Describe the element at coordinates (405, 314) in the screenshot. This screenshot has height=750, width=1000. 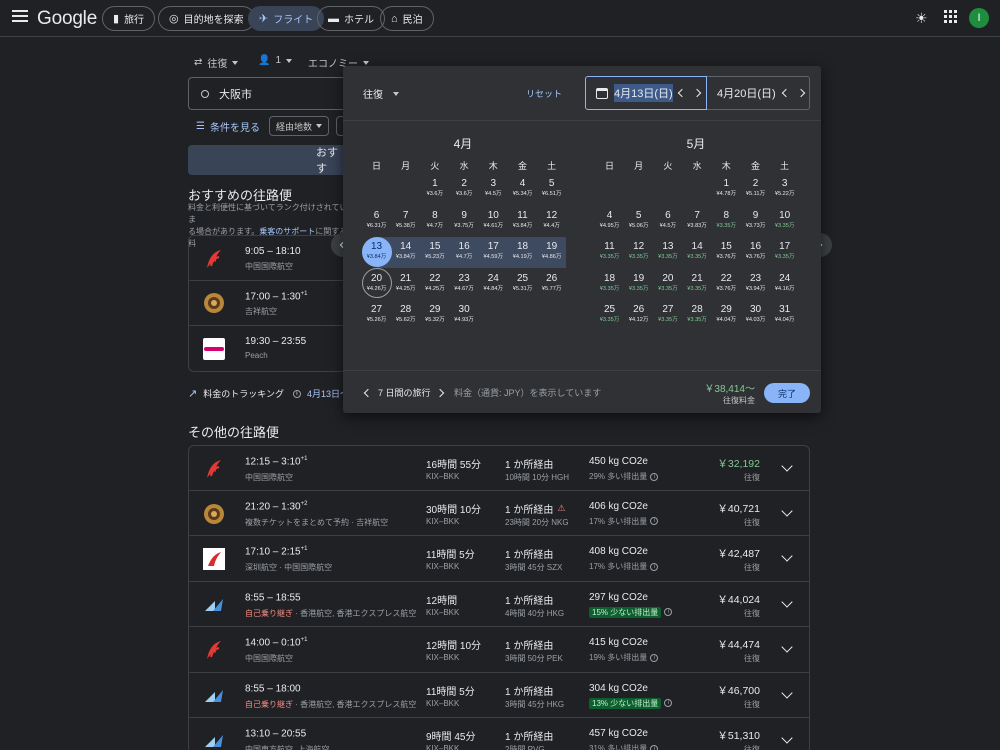
I see `calendar-day: 28 ¥5.62万` at that location.